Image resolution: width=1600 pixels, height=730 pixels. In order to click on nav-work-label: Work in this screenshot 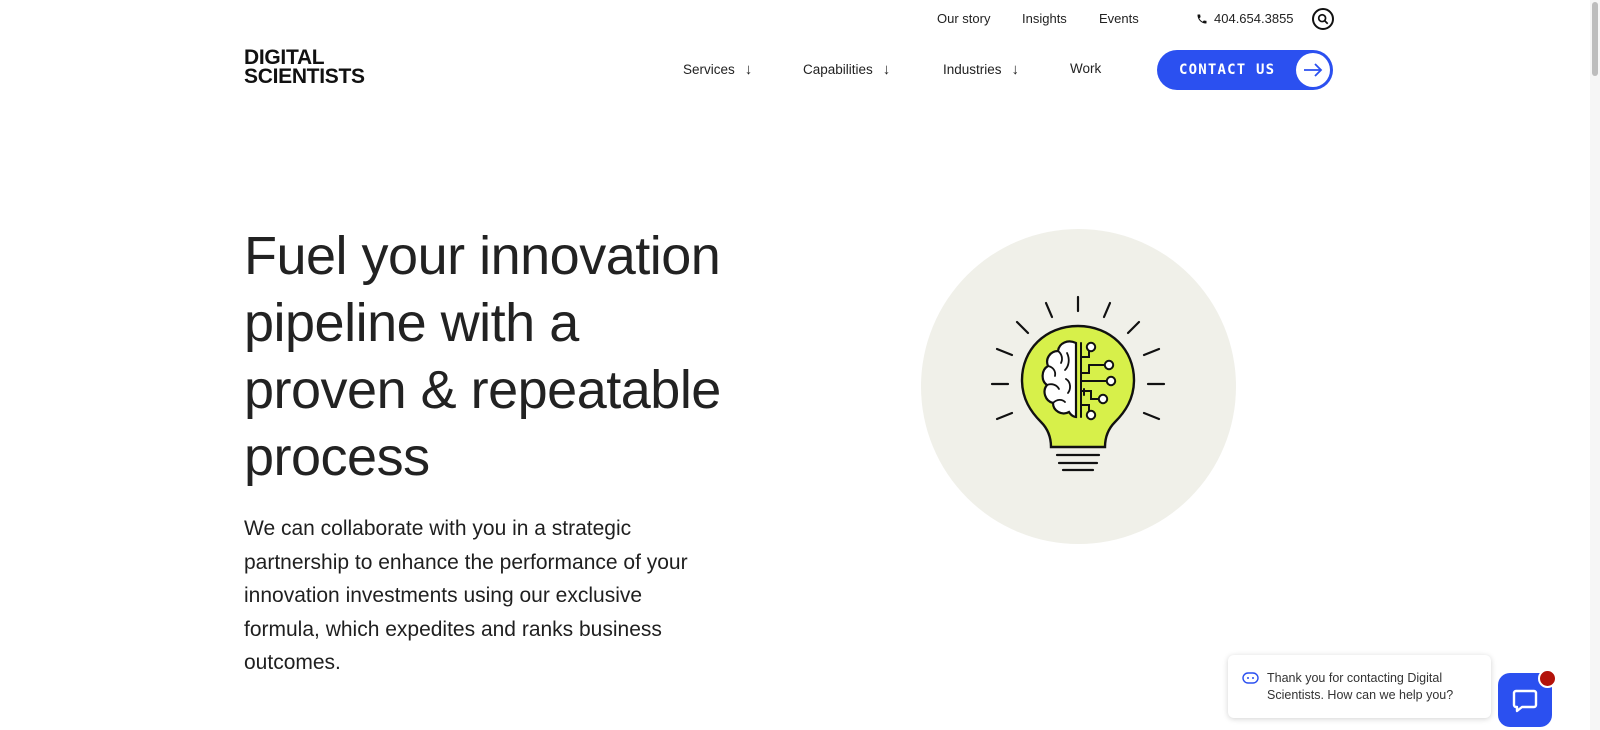, I will do `click(1086, 68)`.